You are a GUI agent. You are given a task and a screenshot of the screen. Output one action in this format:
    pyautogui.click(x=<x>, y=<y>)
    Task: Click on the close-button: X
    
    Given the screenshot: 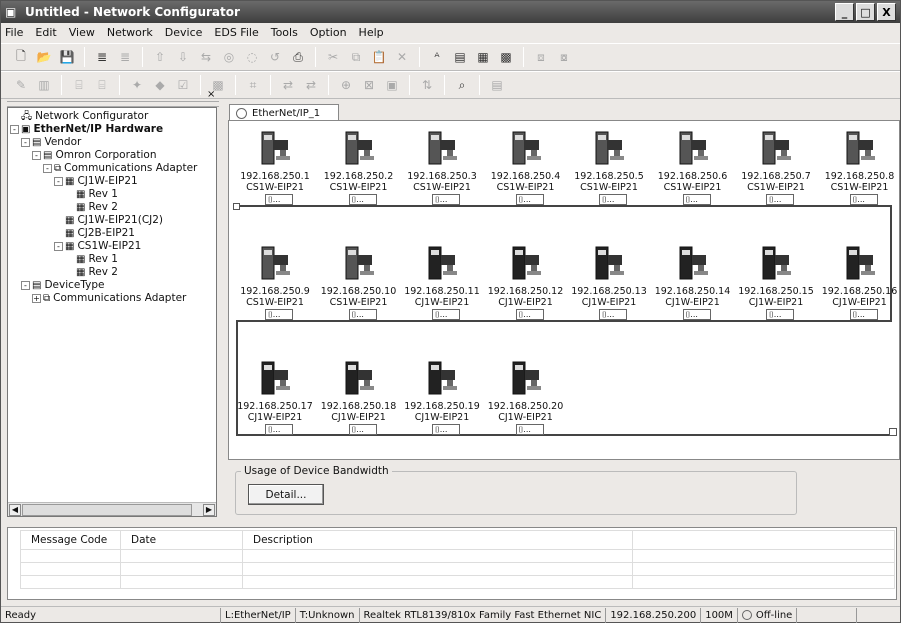 What is the action you would take?
    pyautogui.click(x=886, y=12)
    